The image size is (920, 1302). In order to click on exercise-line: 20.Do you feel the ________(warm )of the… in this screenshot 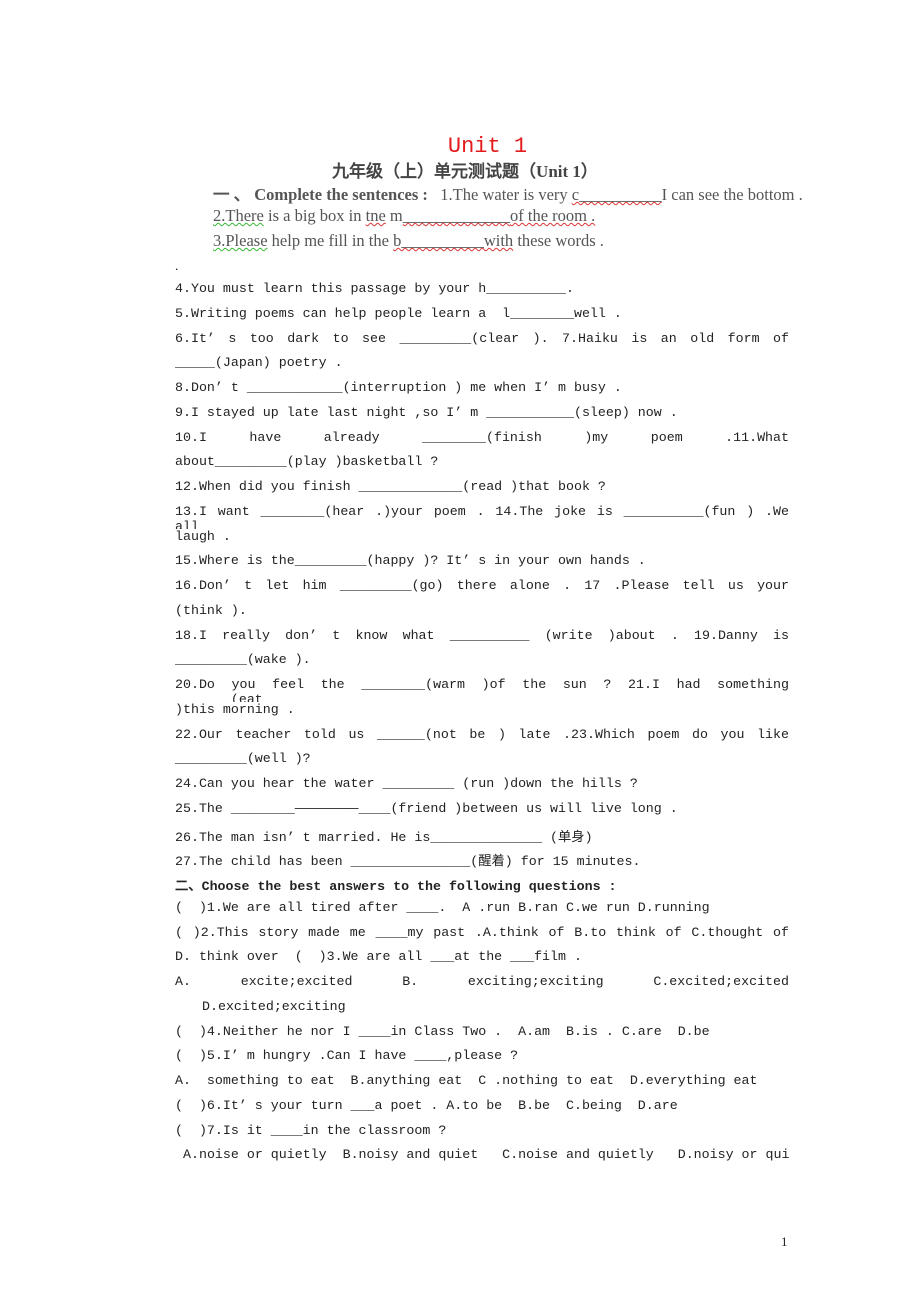, I will do `click(482, 689)`.